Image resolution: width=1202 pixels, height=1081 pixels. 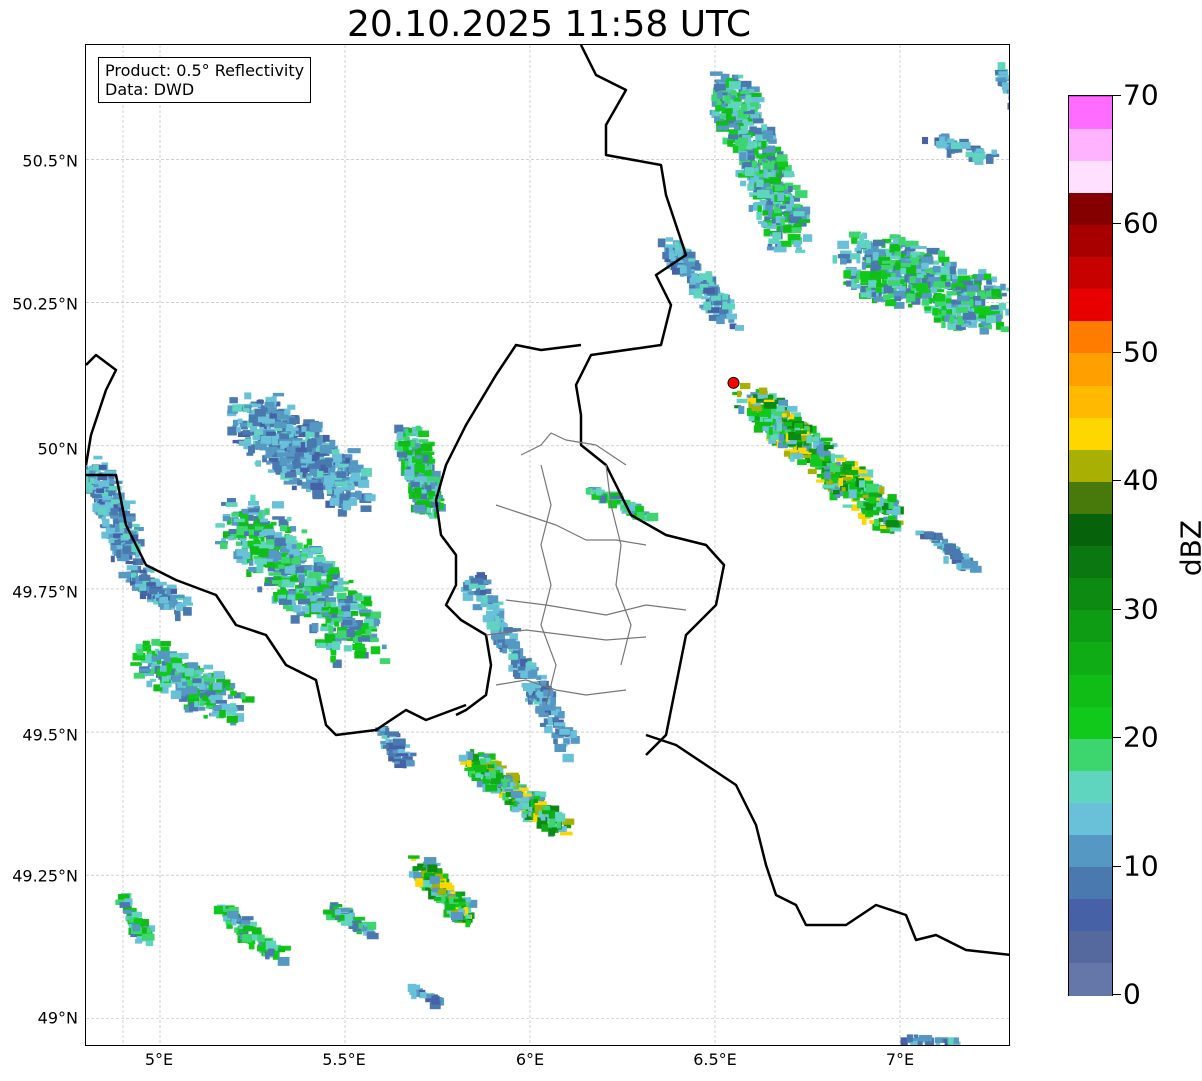 What do you see at coordinates (573, 449) in the screenshot?
I see `border-line` at bounding box center [573, 449].